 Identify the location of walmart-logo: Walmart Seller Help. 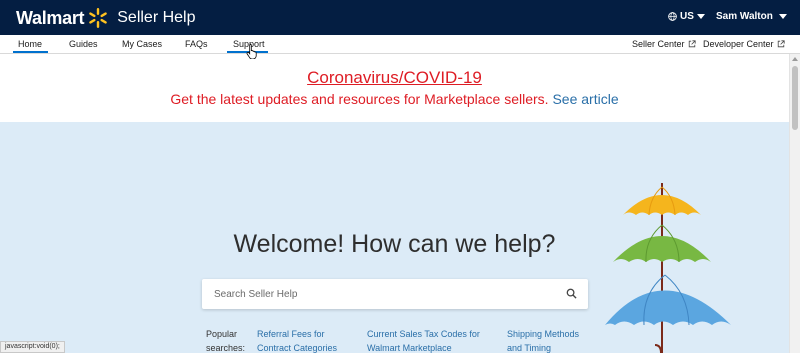
(106, 18).